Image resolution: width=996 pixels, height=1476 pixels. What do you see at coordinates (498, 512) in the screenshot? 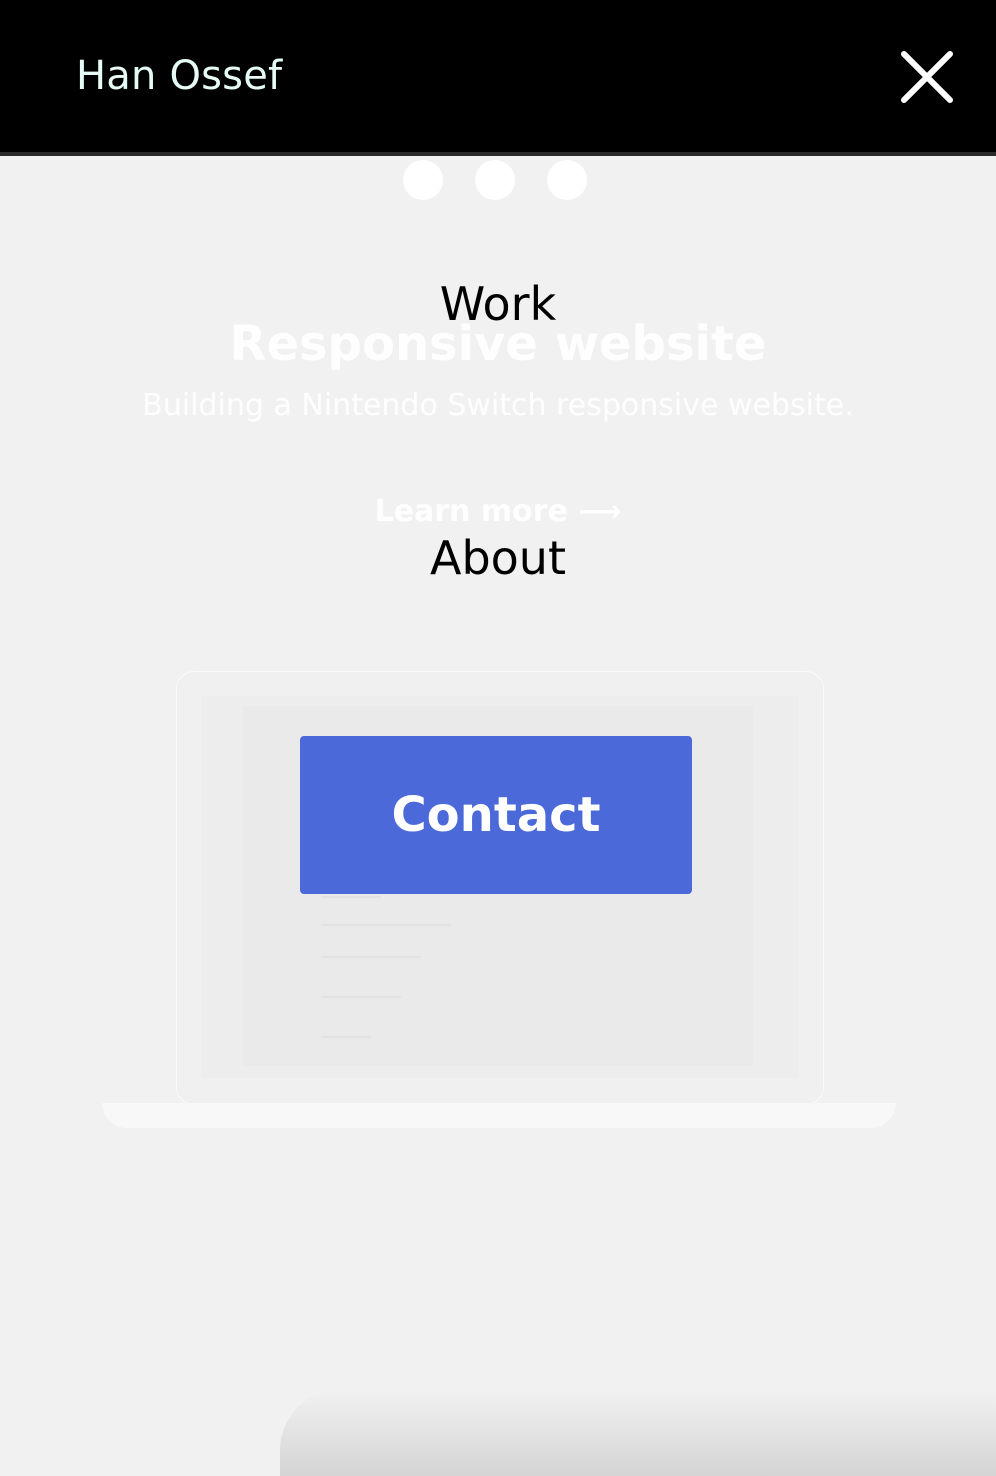
I see `learn-more-link: Learn more ⟶` at bounding box center [498, 512].